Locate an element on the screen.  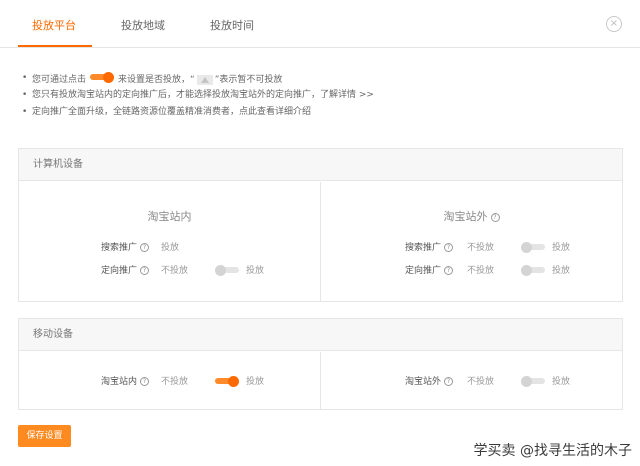
search-promo-toggle is located at coordinates (533, 247).